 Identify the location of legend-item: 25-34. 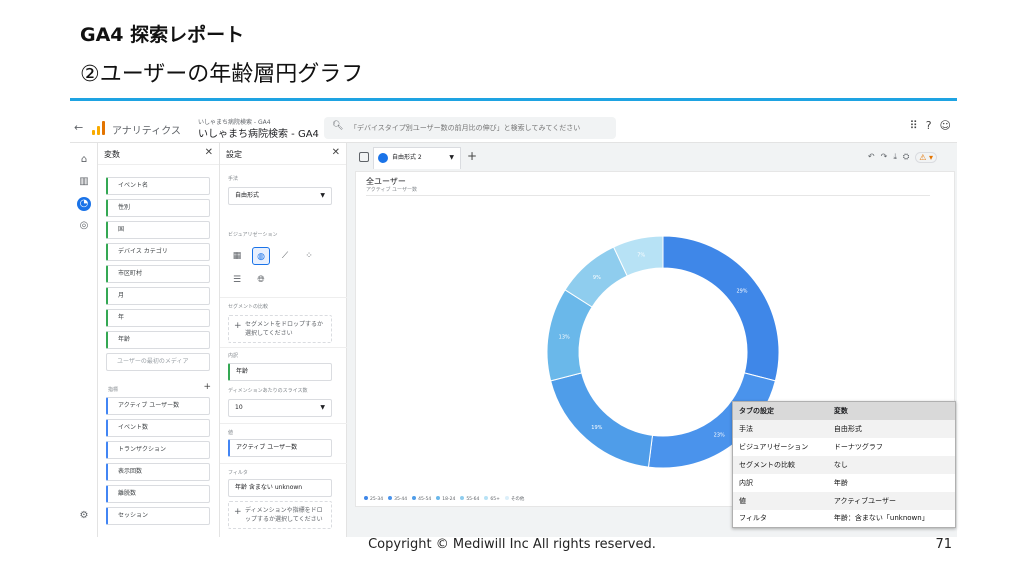
(373, 499).